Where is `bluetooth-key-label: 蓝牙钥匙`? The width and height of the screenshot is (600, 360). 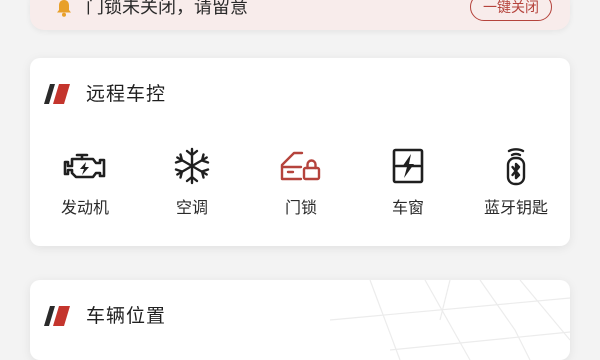 bluetooth-key-label: 蓝牙钥匙 is located at coordinates (515, 207).